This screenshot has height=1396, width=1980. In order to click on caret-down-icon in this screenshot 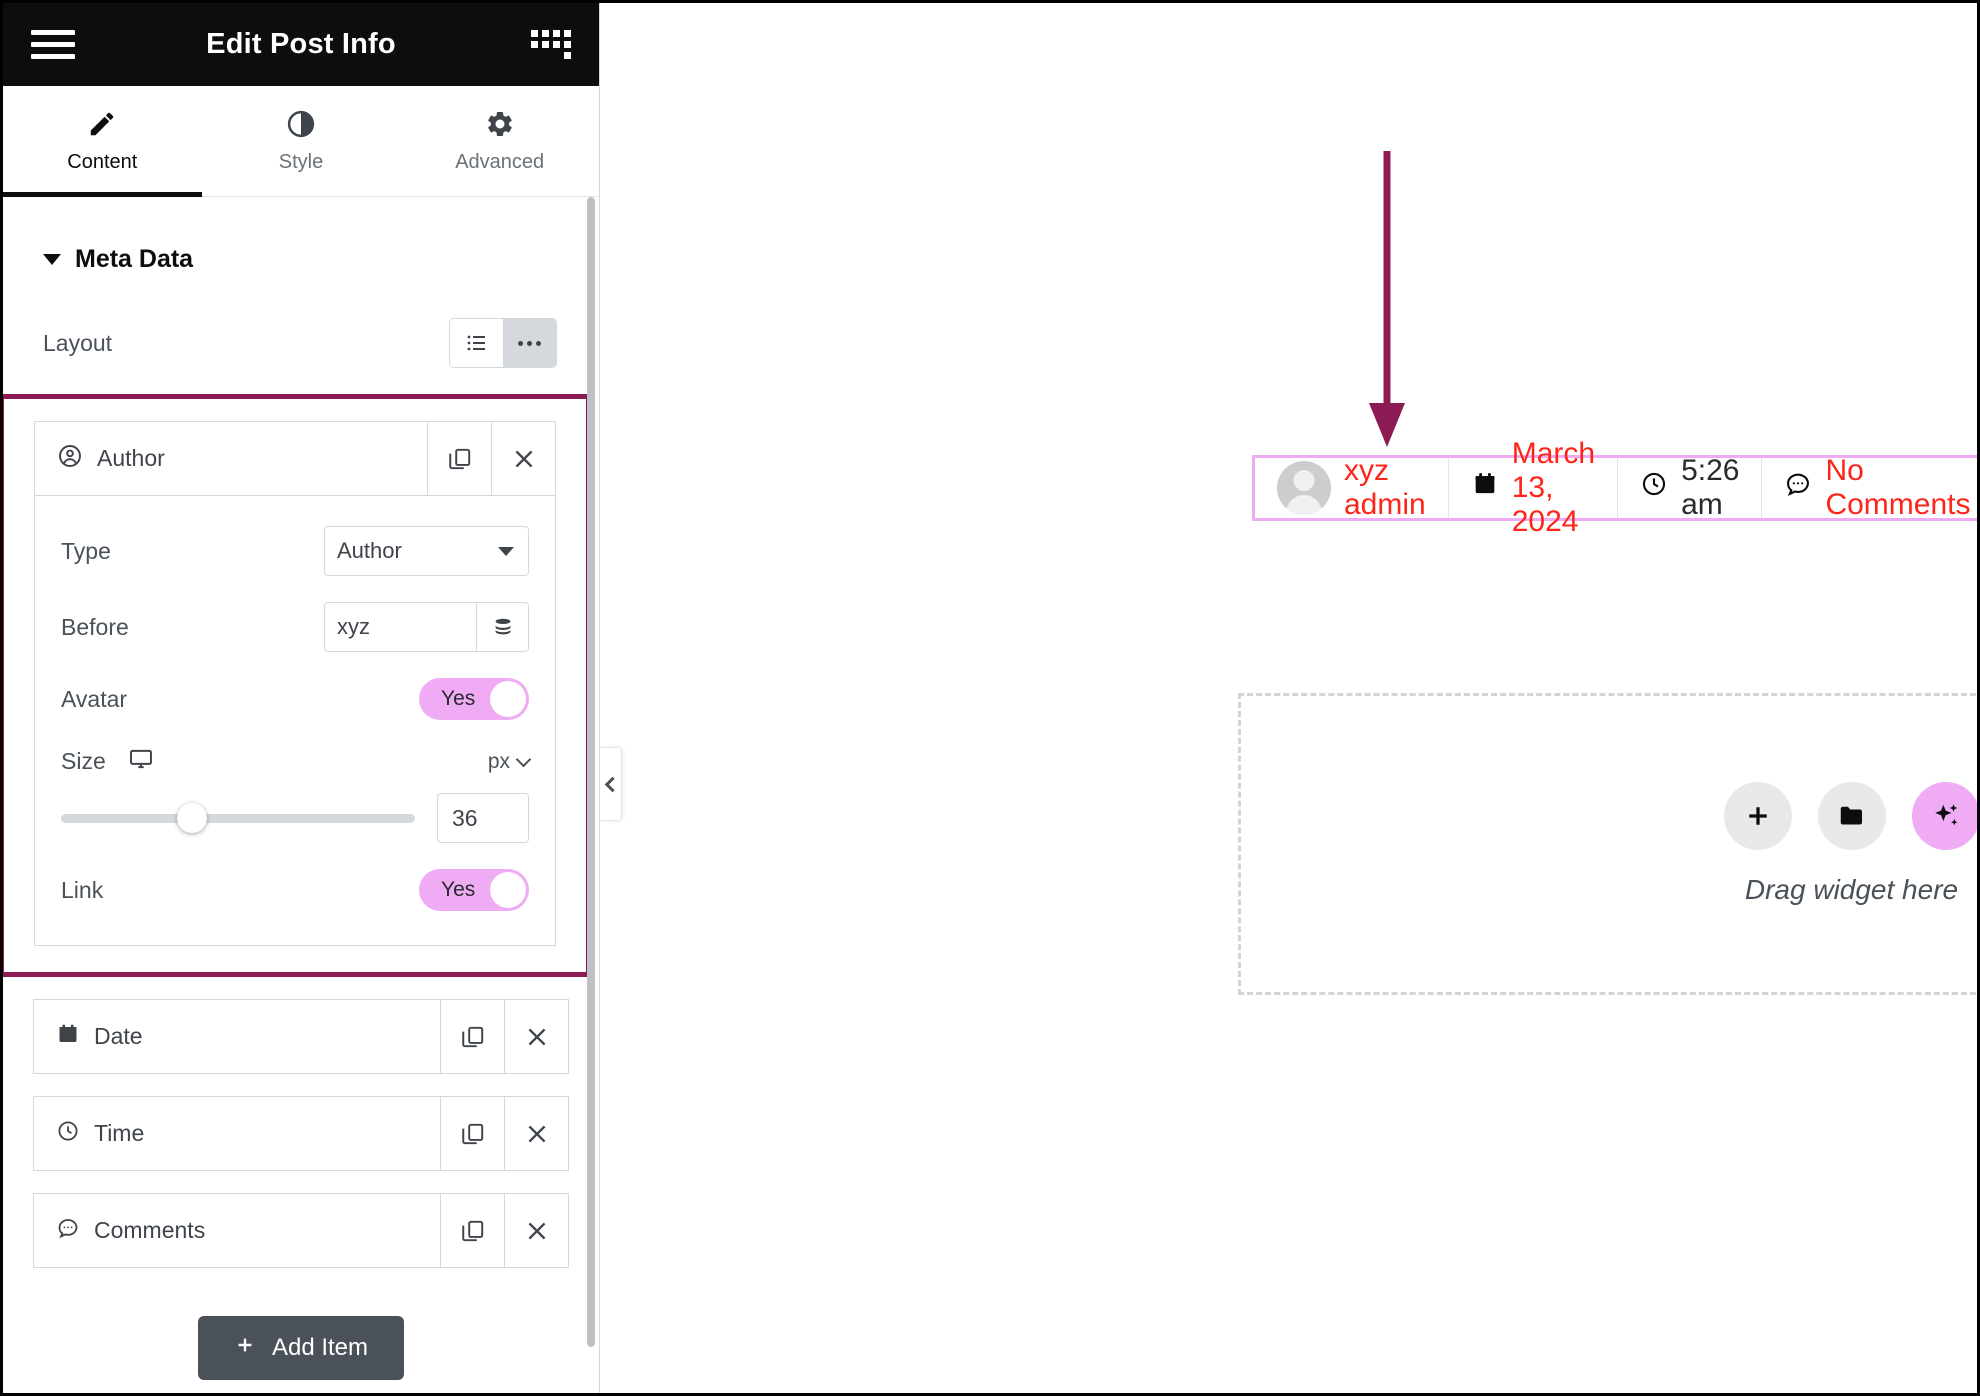, I will do `click(52, 259)`.